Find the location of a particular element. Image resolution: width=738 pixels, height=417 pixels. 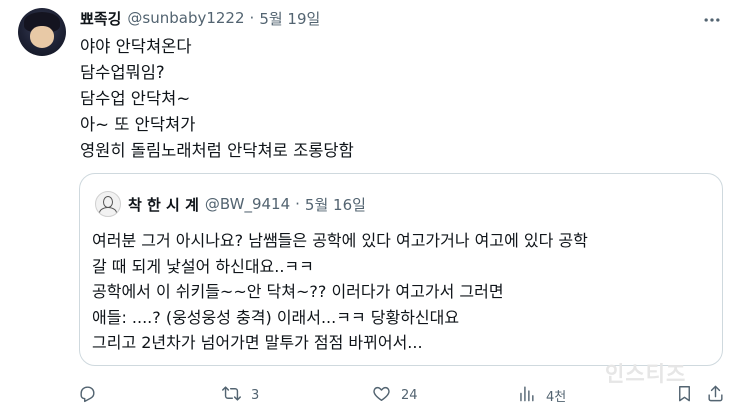

retweet-count: 3 is located at coordinates (255, 395).